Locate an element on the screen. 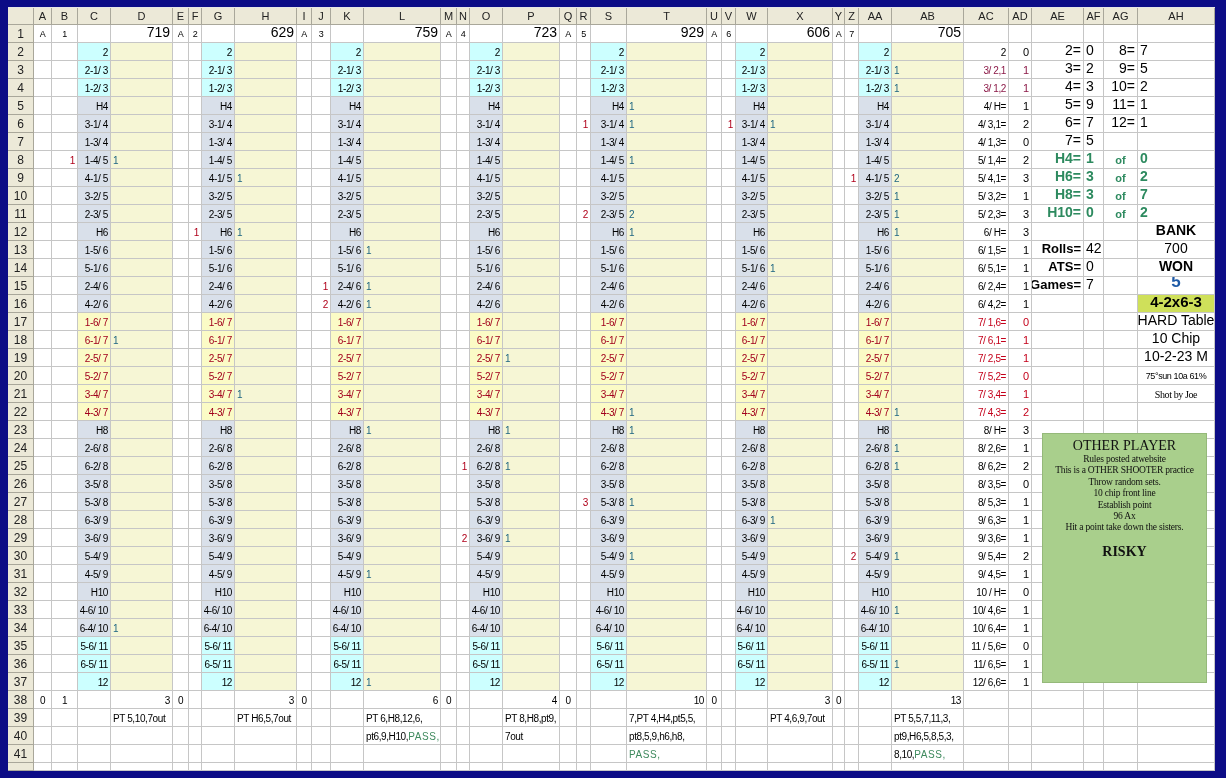  row-header: 38 is located at coordinates (21, 700).